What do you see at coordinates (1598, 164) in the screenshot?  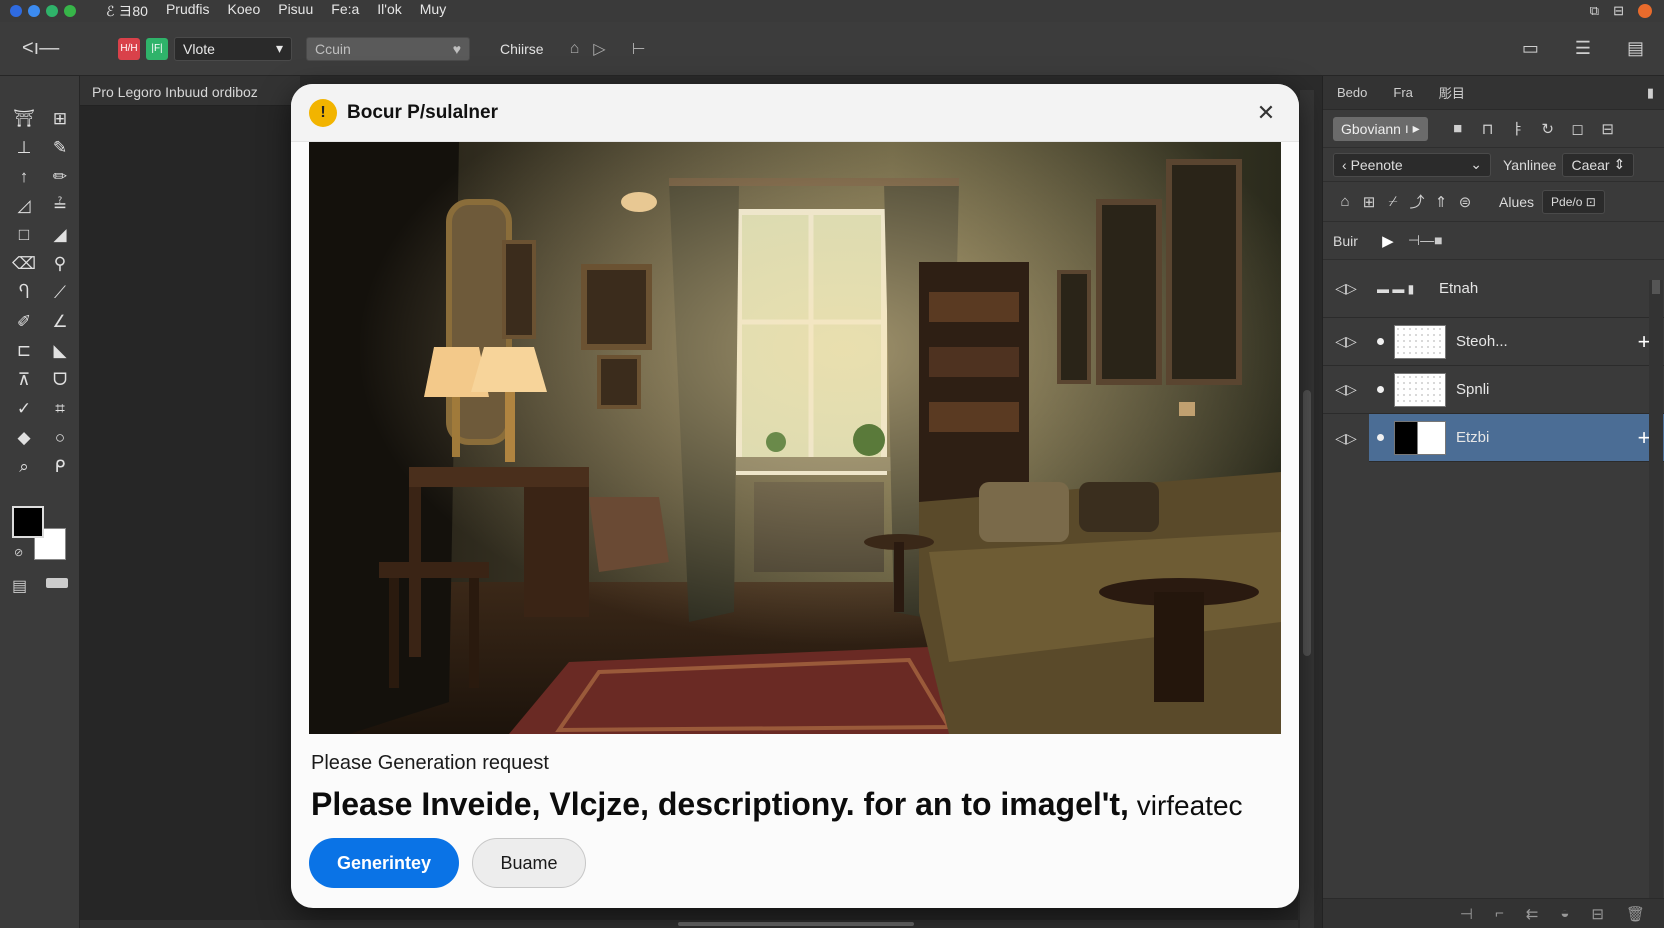 I see `row2-select: Caear ⇕` at bounding box center [1598, 164].